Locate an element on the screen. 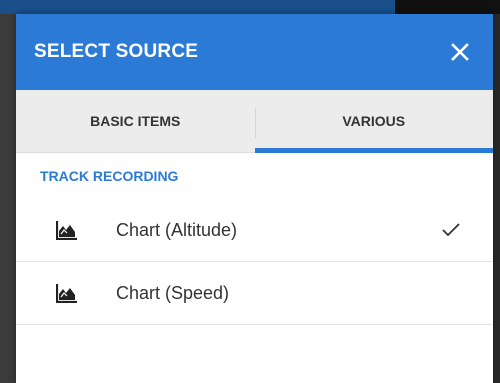 This screenshot has width=500, height=383. list-item-label: Chart (Altitude) is located at coordinates (177, 229).